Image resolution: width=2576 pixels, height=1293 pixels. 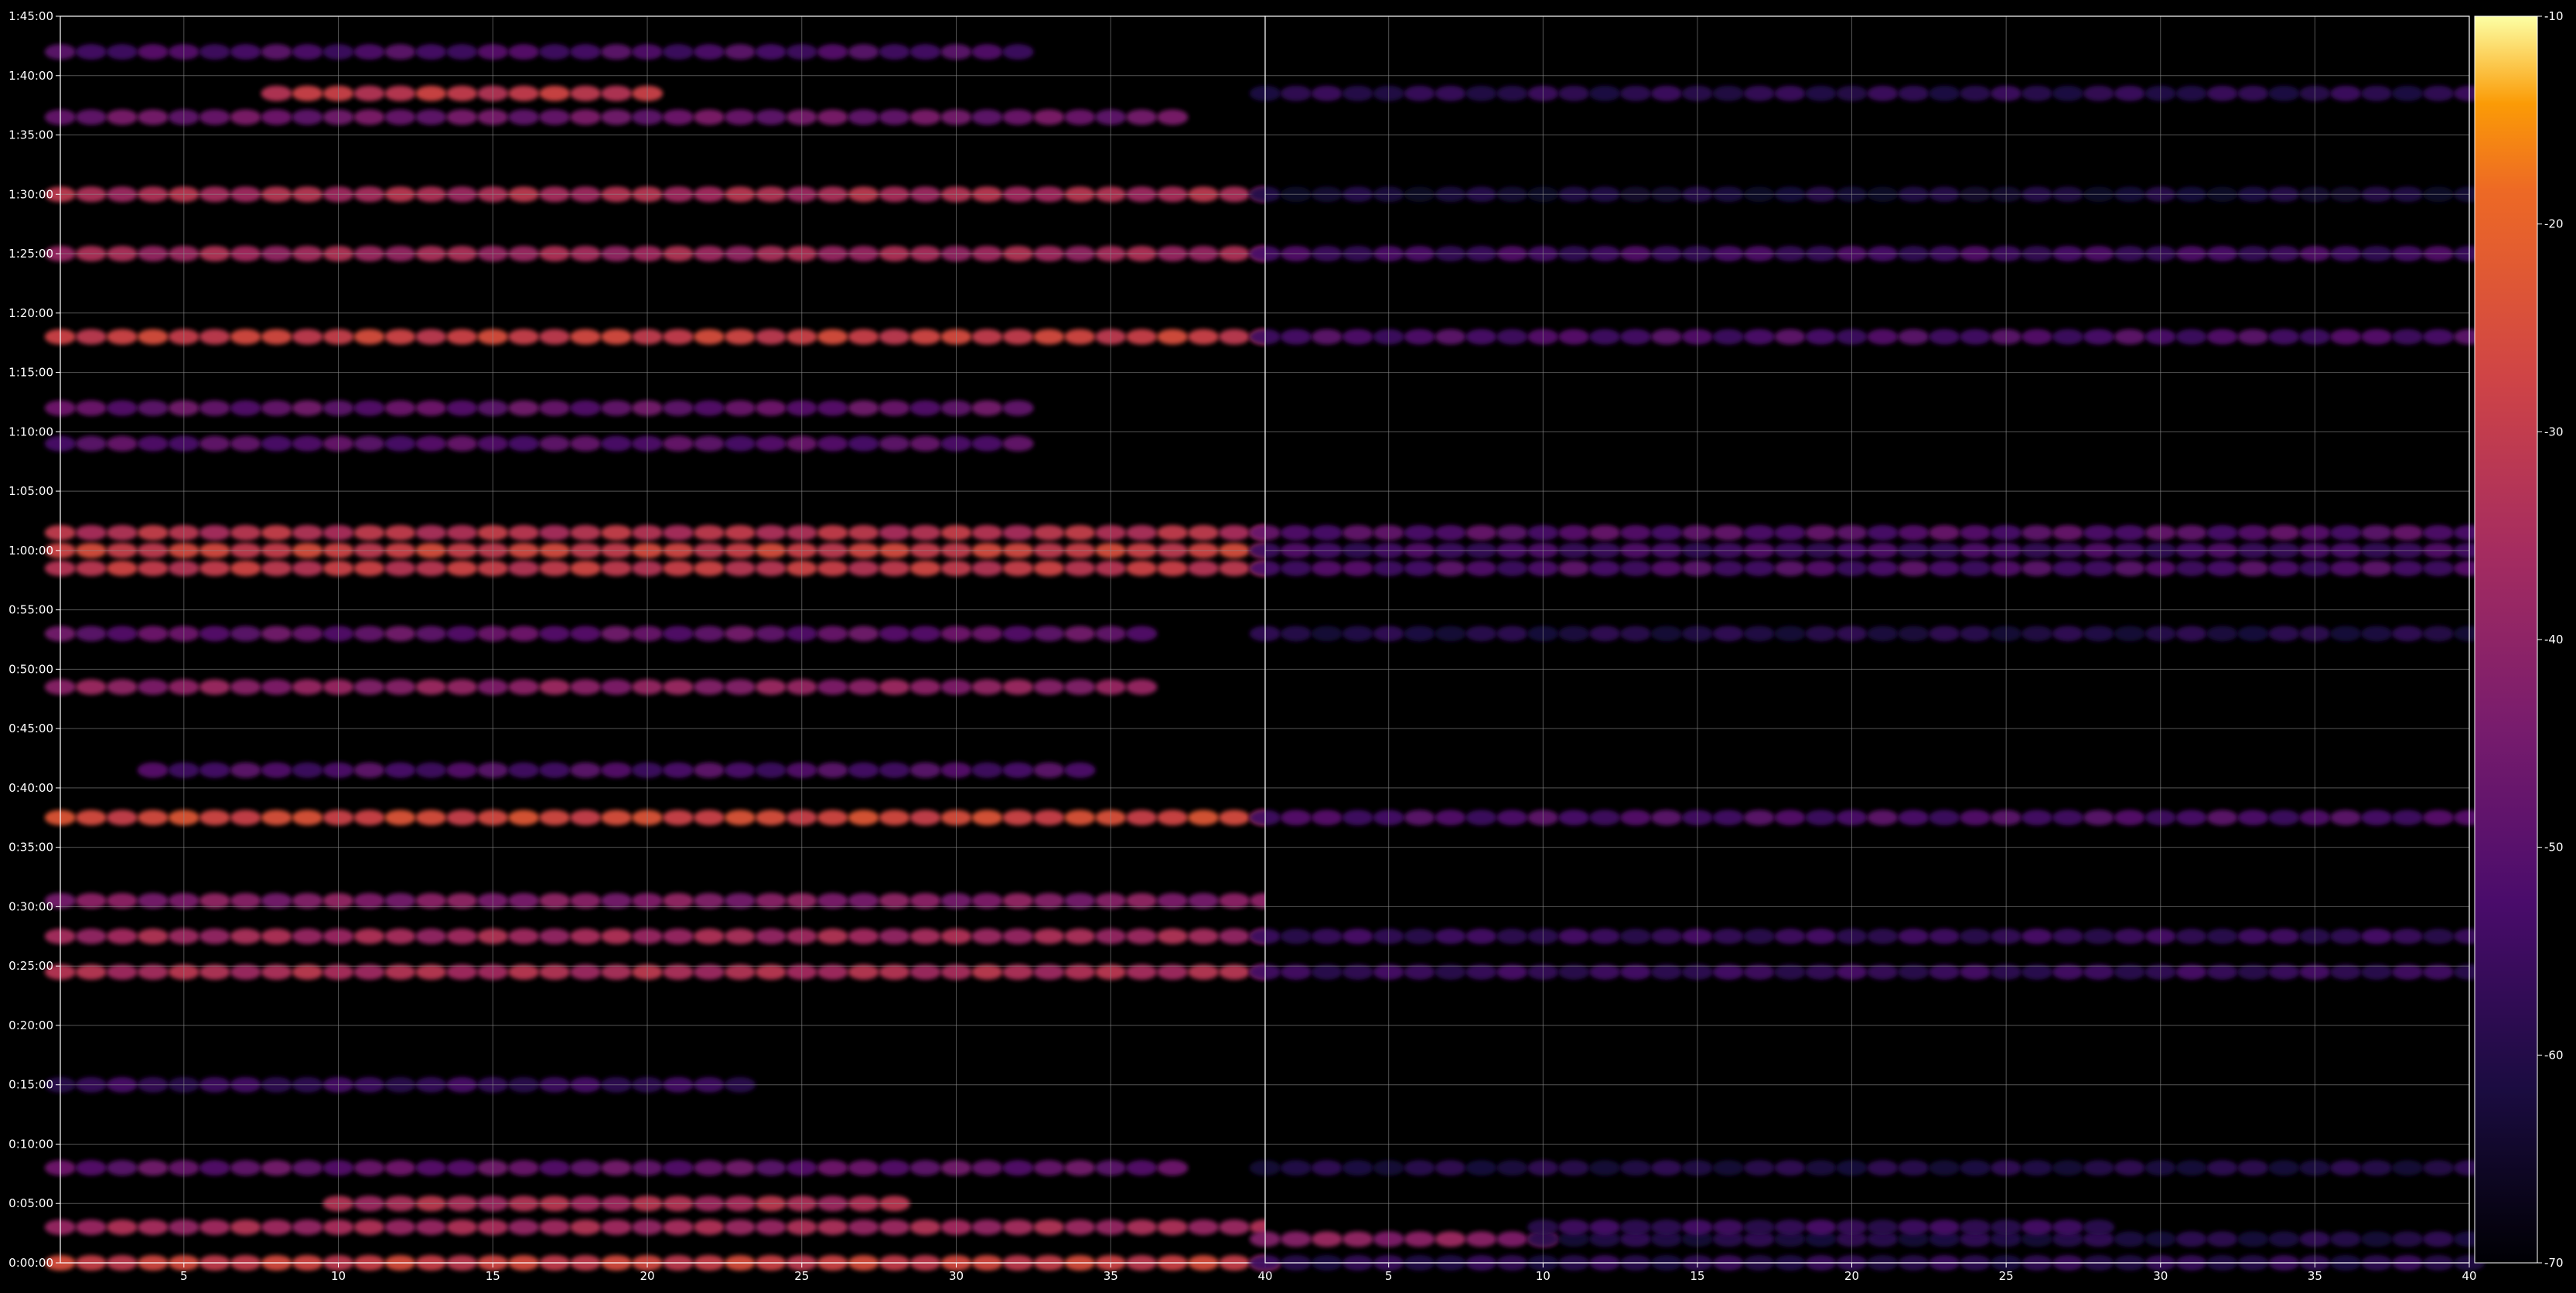 What do you see at coordinates (2554, 848) in the screenshot?
I see `colorbar-tick-label: -50` at bounding box center [2554, 848].